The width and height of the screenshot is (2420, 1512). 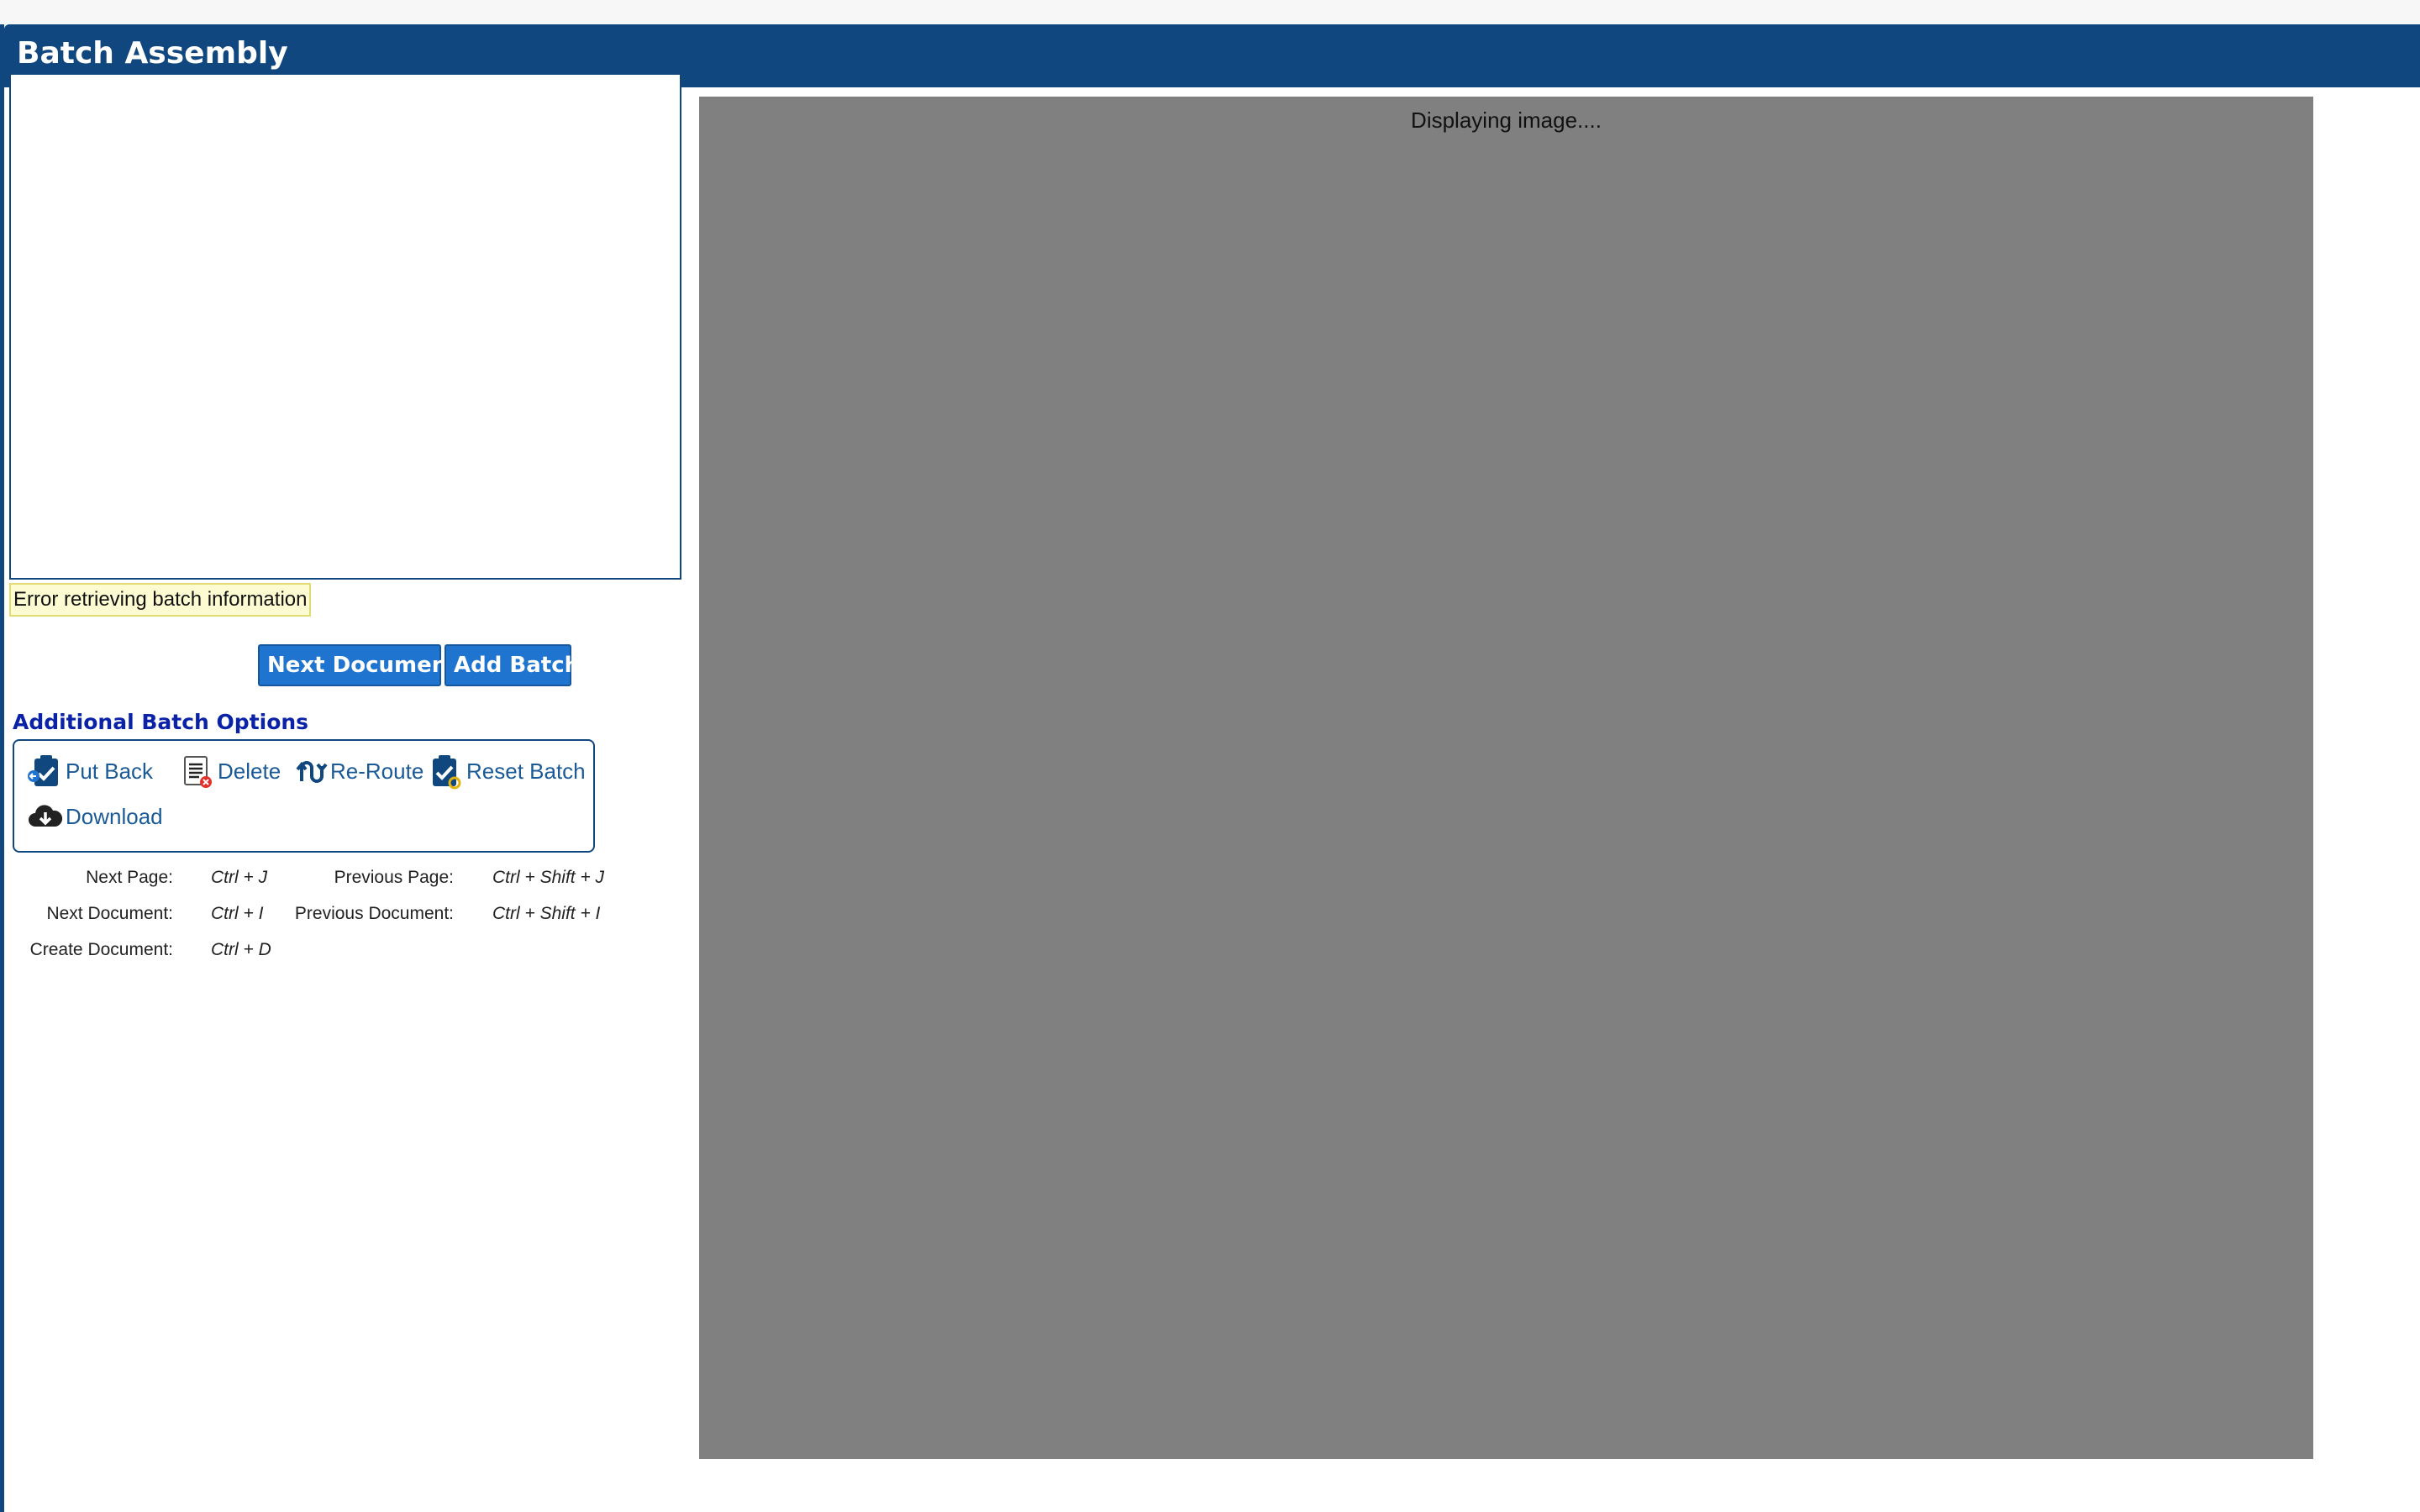 What do you see at coordinates (110, 771) in the screenshot?
I see `put-back-label: Put Back` at bounding box center [110, 771].